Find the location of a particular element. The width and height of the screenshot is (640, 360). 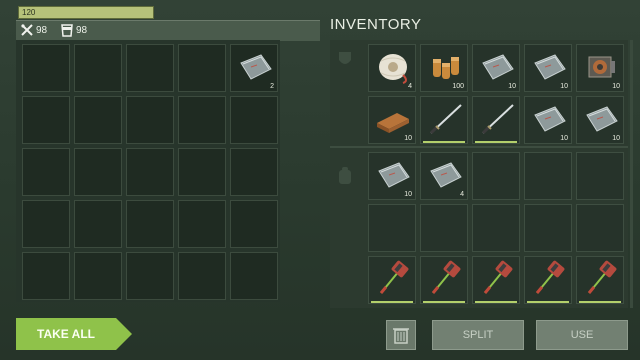

water-stat: 98 is located at coordinates (73, 31).